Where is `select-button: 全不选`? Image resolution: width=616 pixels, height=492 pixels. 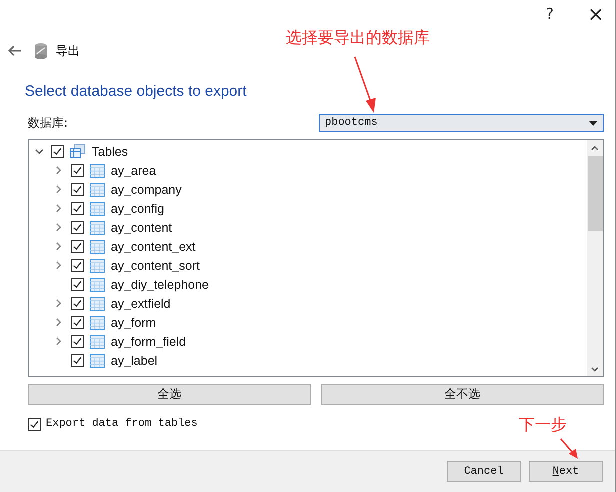 select-button: 全不选 is located at coordinates (462, 394).